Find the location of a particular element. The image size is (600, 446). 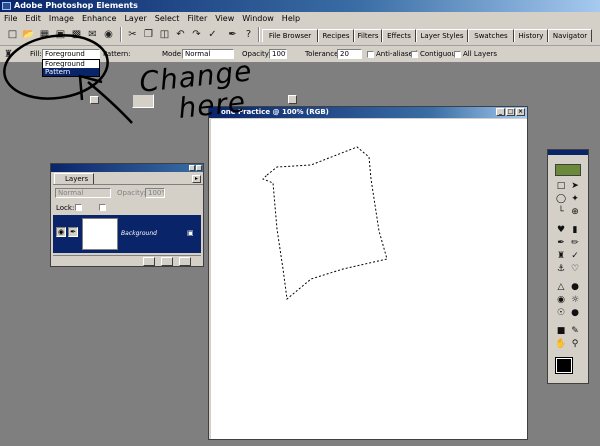

pencil-tool-icon: ✏ is located at coordinates (575, 243).